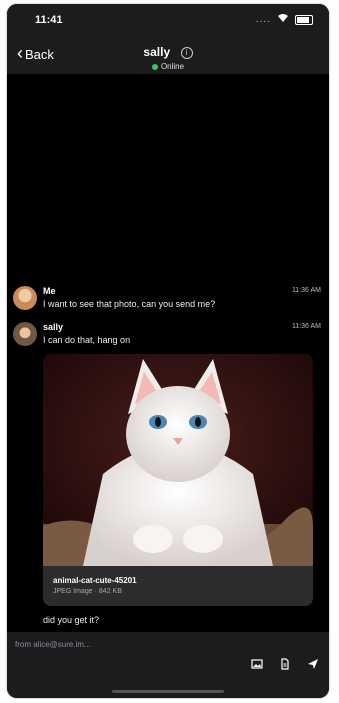 The image size is (339, 703). What do you see at coordinates (49, 20) in the screenshot?
I see `status-time: 11:41` at bounding box center [49, 20].